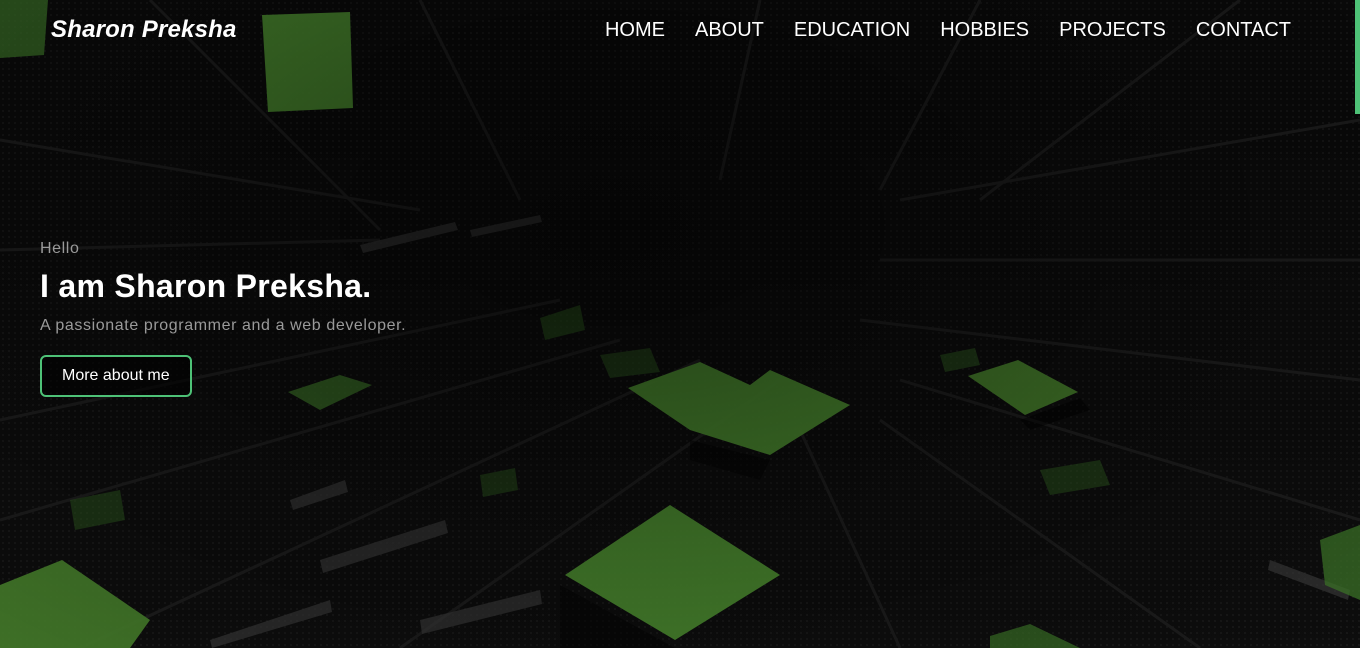 This screenshot has height=648, width=1360. What do you see at coordinates (729, 30) in the screenshot?
I see `nav-item-about: ABOUT` at bounding box center [729, 30].